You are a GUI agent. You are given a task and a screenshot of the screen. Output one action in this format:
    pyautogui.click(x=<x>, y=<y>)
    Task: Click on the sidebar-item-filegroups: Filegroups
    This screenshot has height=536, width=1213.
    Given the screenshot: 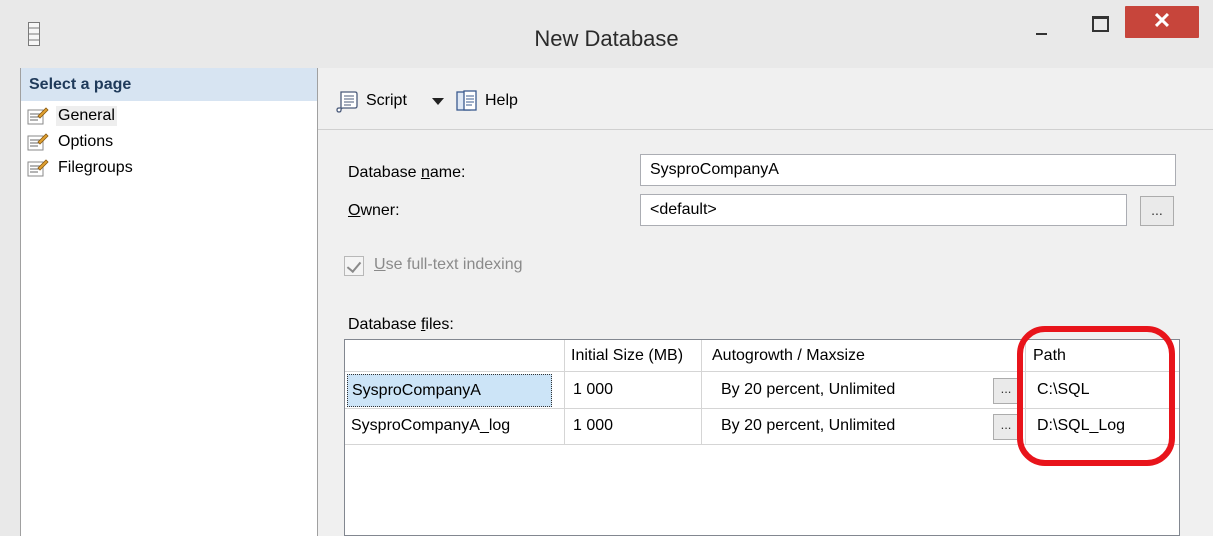 What is the action you would take?
    pyautogui.click(x=81, y=168)
    